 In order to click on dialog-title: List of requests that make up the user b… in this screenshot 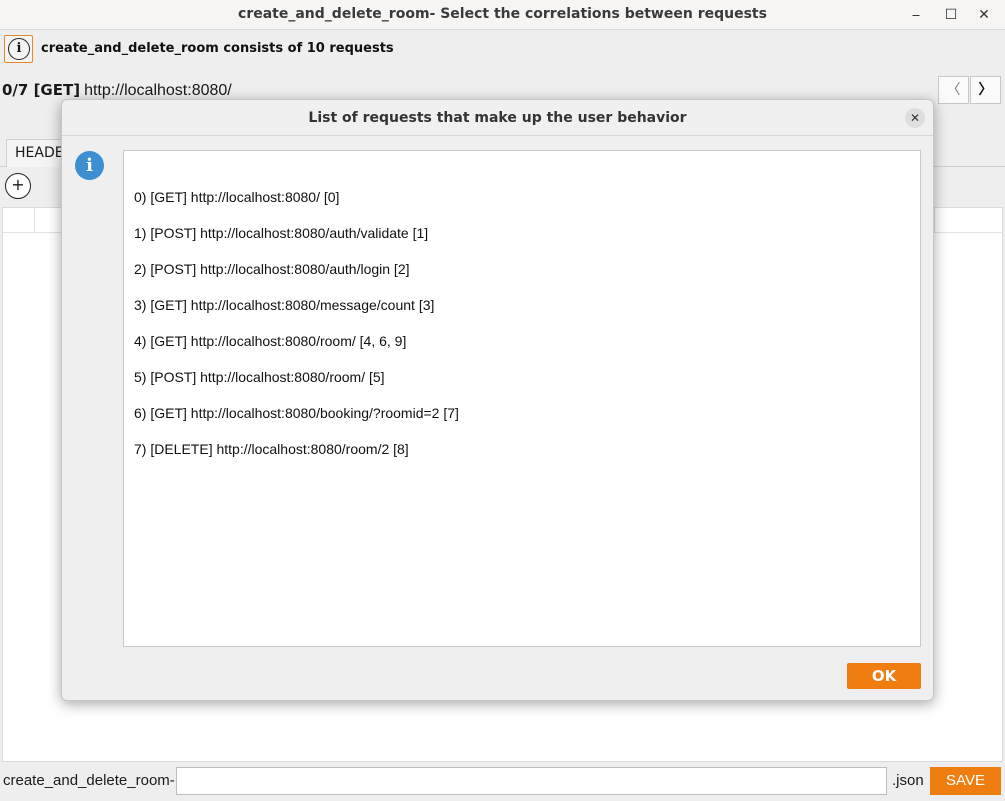, I will do `click(497, 118)`.